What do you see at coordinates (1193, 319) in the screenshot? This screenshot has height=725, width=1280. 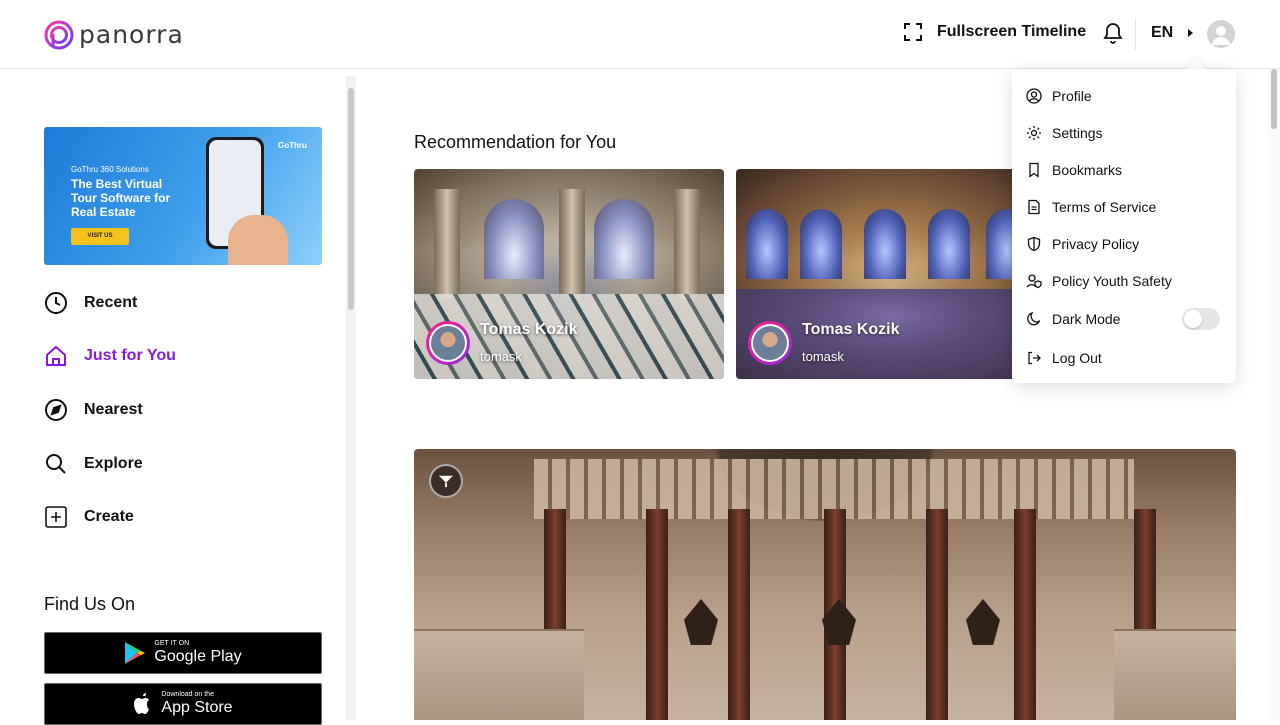 I see `dark-mode-toggle-knob` at bounding box center [1193, 319].